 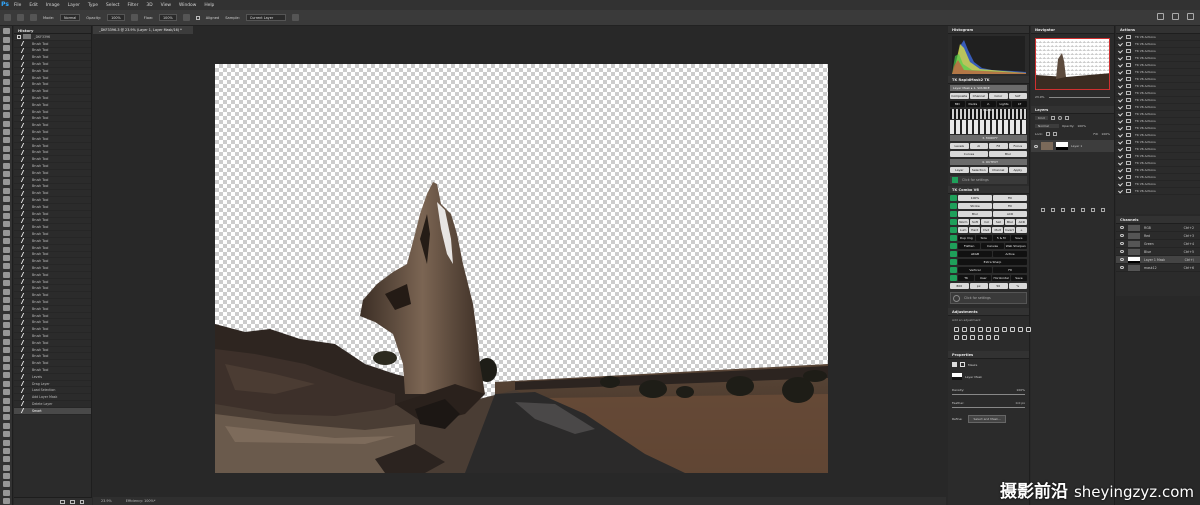 I want to click on link-layers-icon, so click(x=1043, y=210).